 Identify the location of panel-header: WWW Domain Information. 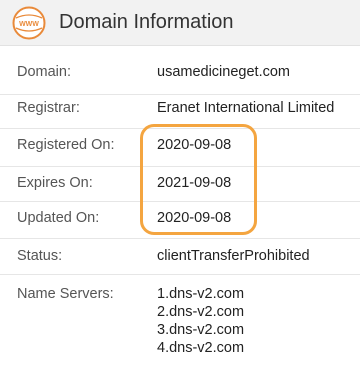
(180, 23).